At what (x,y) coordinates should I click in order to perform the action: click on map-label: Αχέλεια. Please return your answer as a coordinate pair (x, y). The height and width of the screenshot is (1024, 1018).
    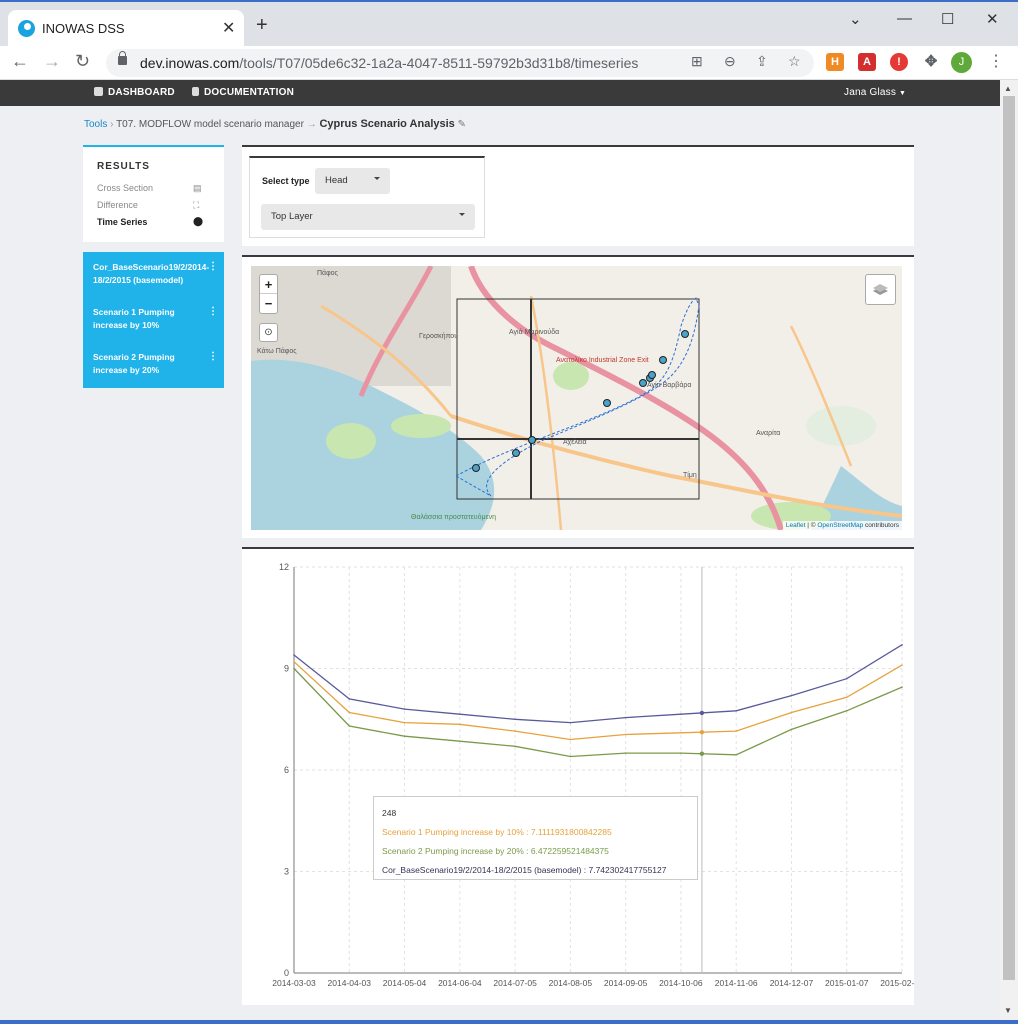
    Looking at the image, I should click on (575, 442).